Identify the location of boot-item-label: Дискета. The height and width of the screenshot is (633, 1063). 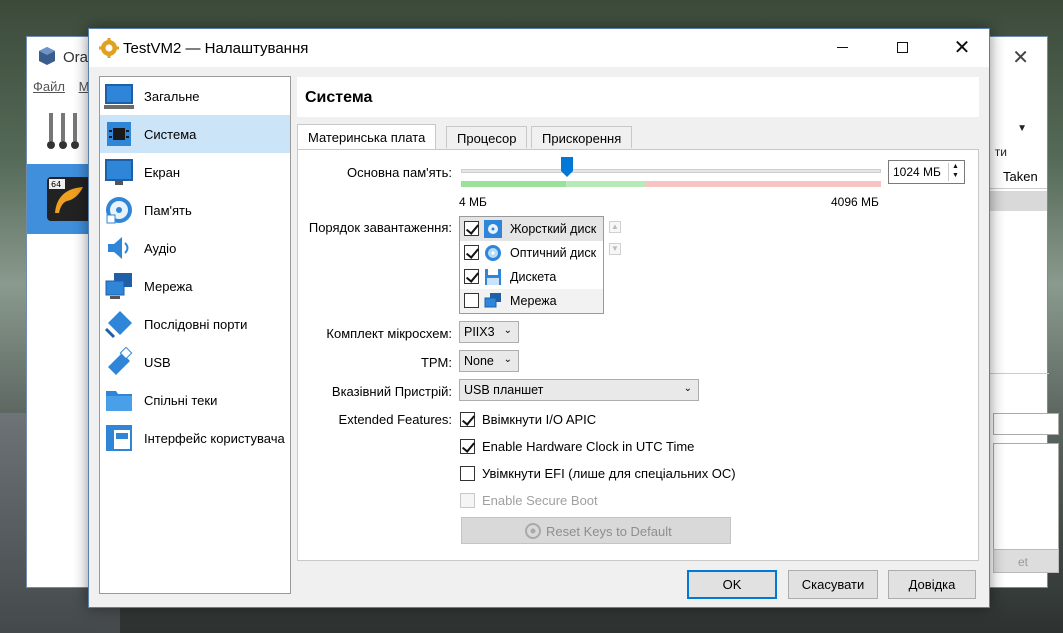
(533, 277).